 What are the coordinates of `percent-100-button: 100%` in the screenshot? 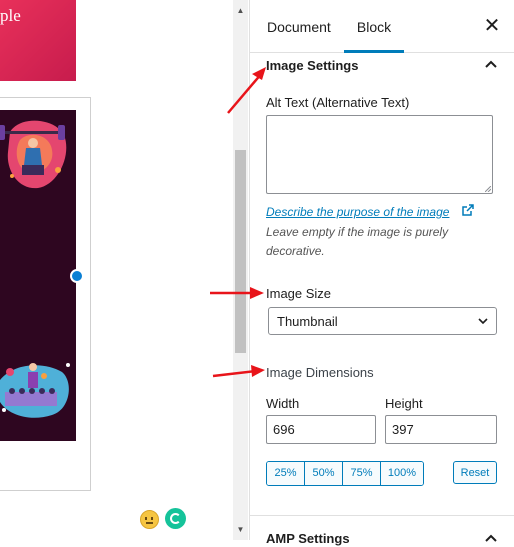 It's located at (402, 473).